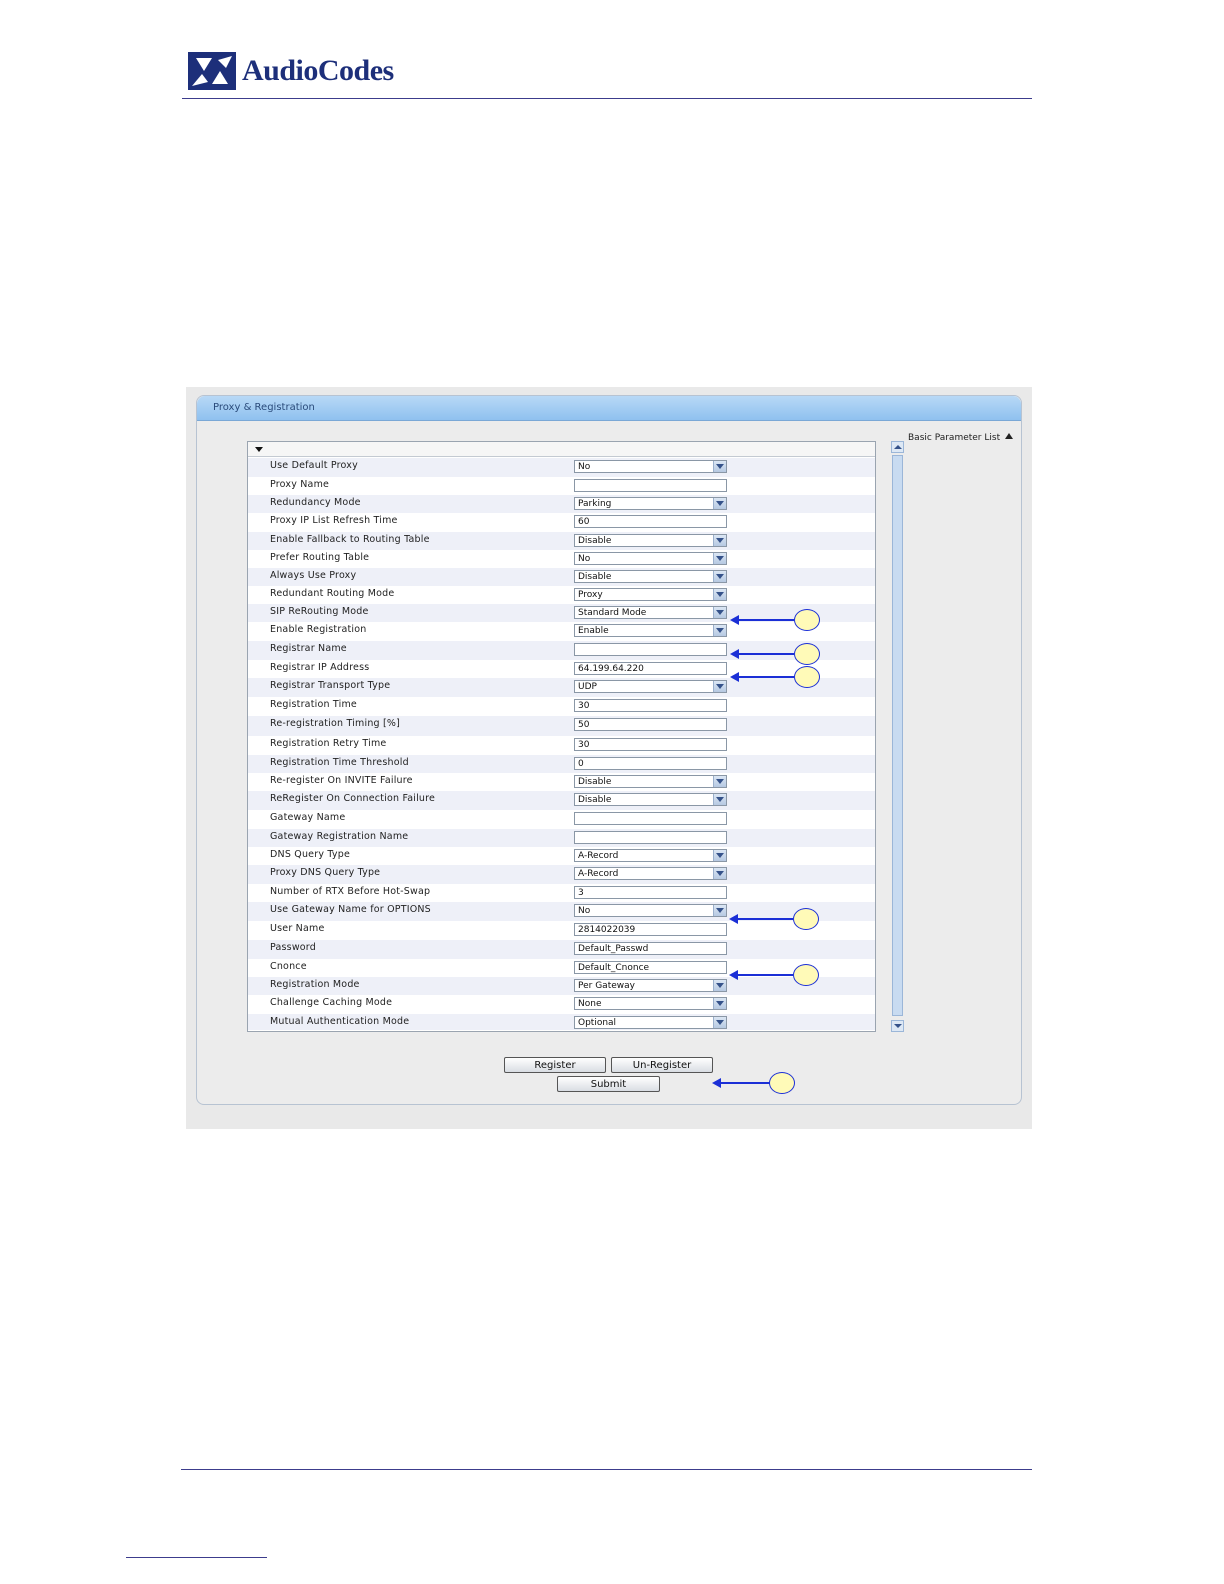  Describe the element at coordinates (335, 723) in the screenshot. I see `parameter-label: Re-registration Timing [%]` at that location.